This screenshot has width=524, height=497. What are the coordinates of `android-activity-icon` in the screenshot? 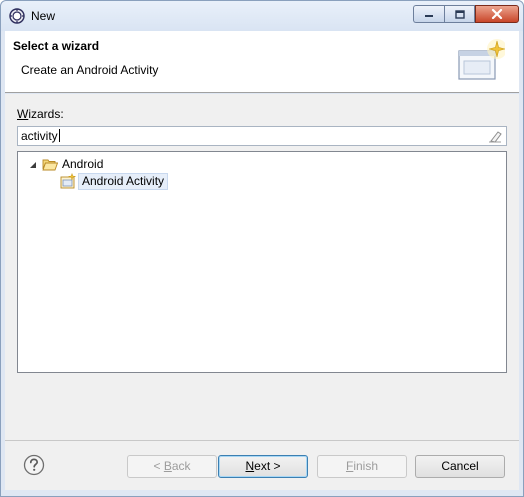 It's located at (68, 180).